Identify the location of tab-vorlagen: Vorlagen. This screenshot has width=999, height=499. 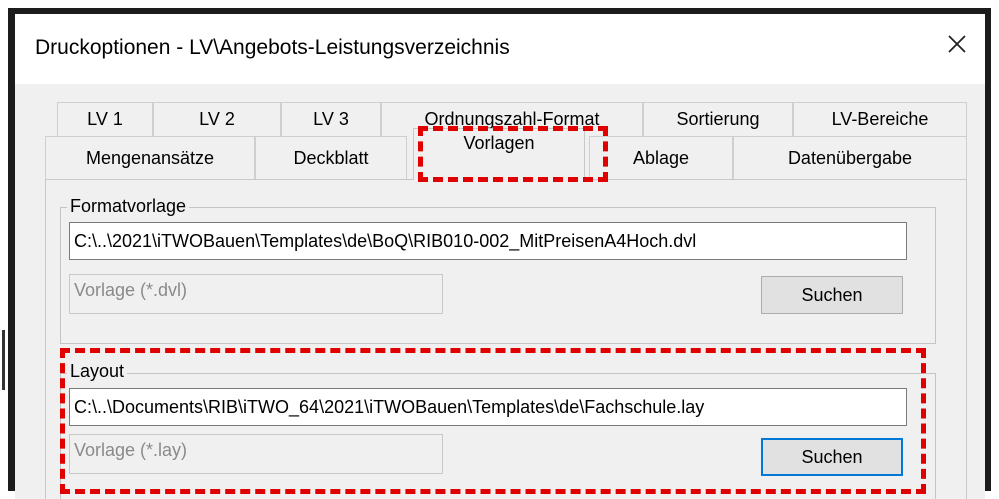
(499, 154).